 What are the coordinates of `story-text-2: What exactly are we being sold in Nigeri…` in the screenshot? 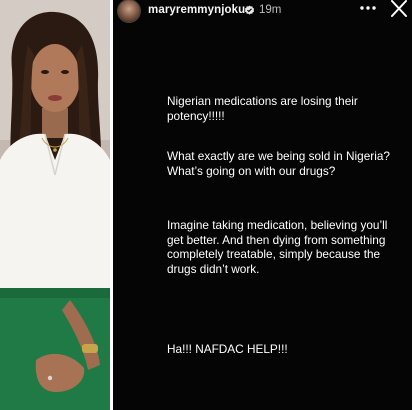 It's located at (278, 163).